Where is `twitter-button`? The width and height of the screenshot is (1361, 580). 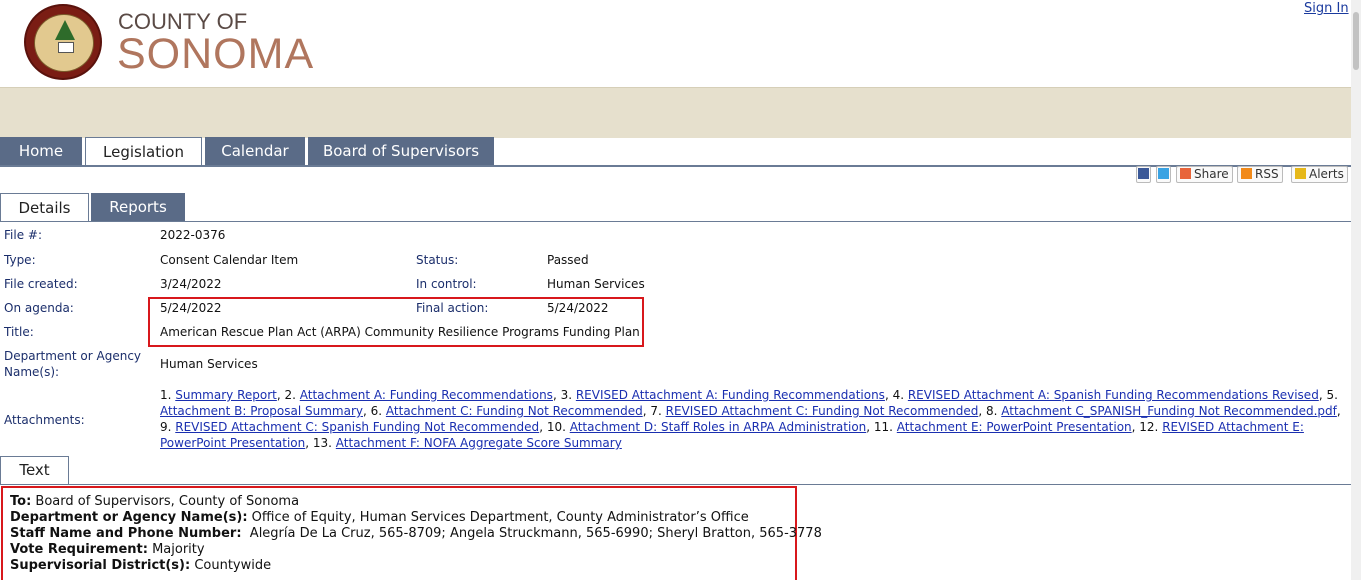 twitter-button is located at coordinates (1163, 174).